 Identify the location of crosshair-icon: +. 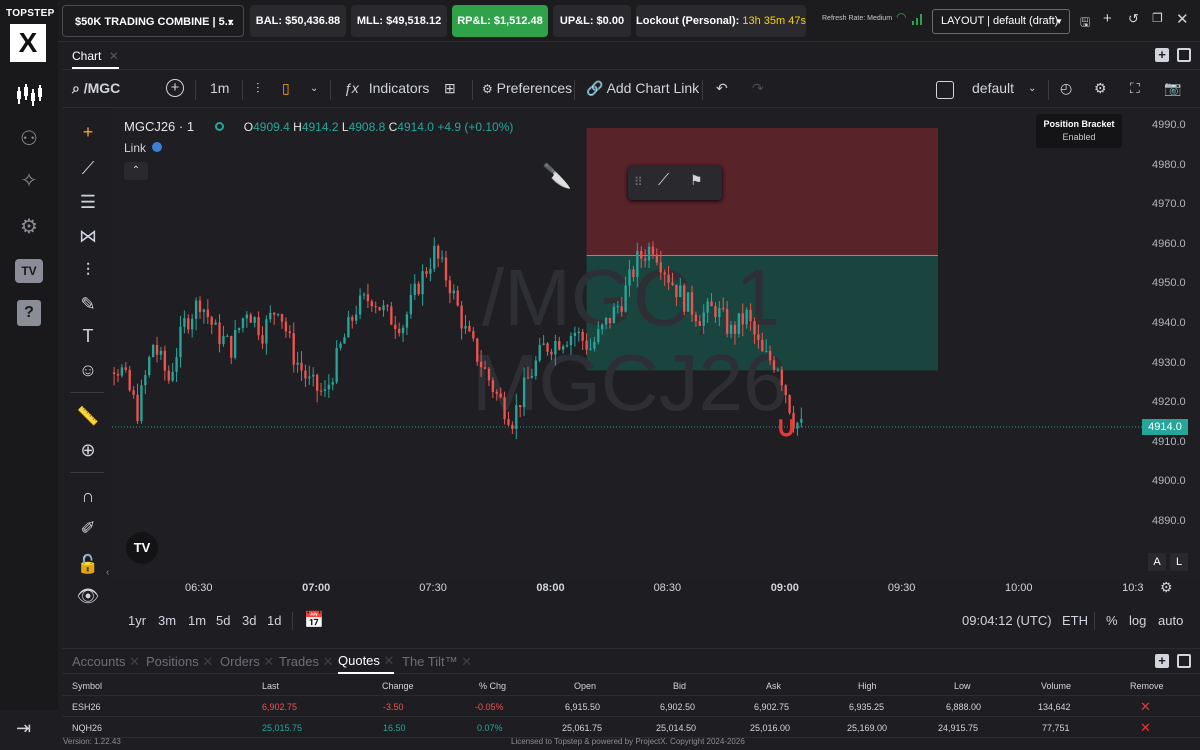
(88, 132).